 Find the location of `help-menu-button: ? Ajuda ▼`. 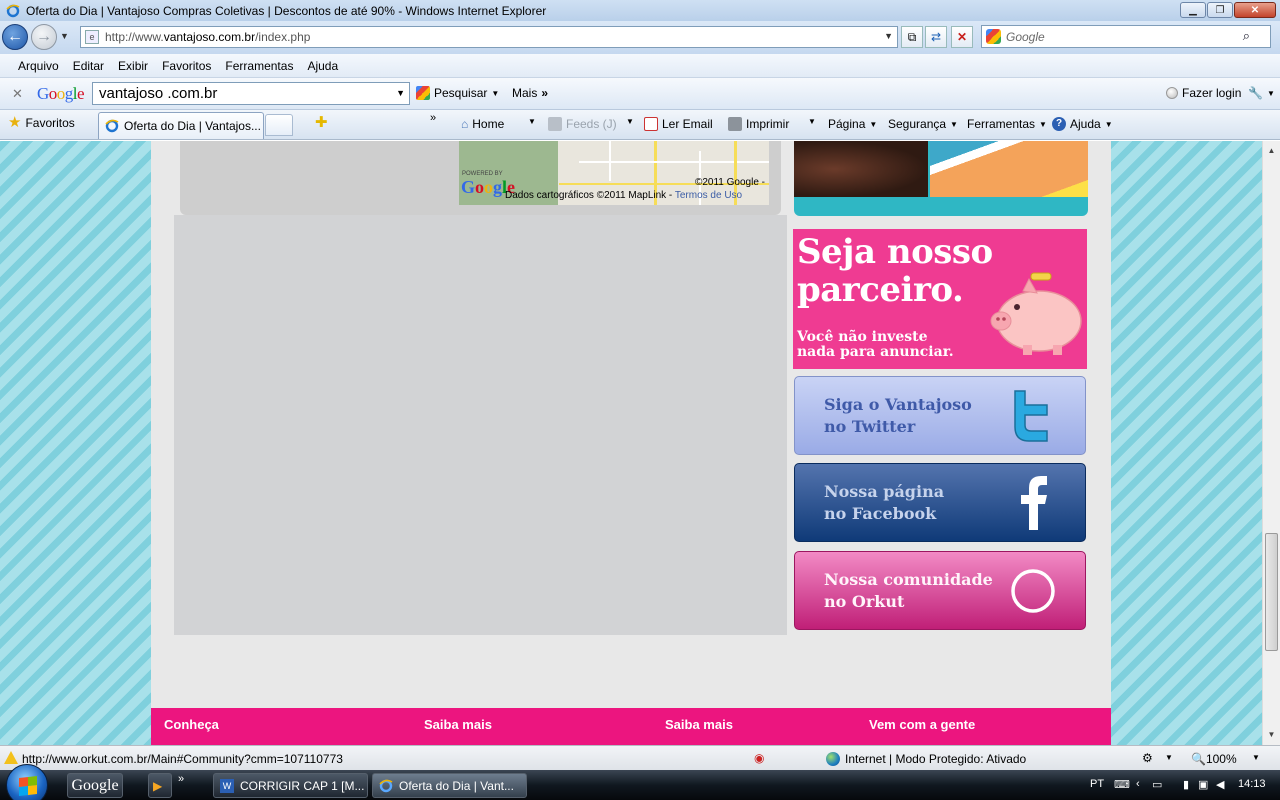

help-menu-button: ? Ajuda ▼ is located at coordinates (1082, 124).